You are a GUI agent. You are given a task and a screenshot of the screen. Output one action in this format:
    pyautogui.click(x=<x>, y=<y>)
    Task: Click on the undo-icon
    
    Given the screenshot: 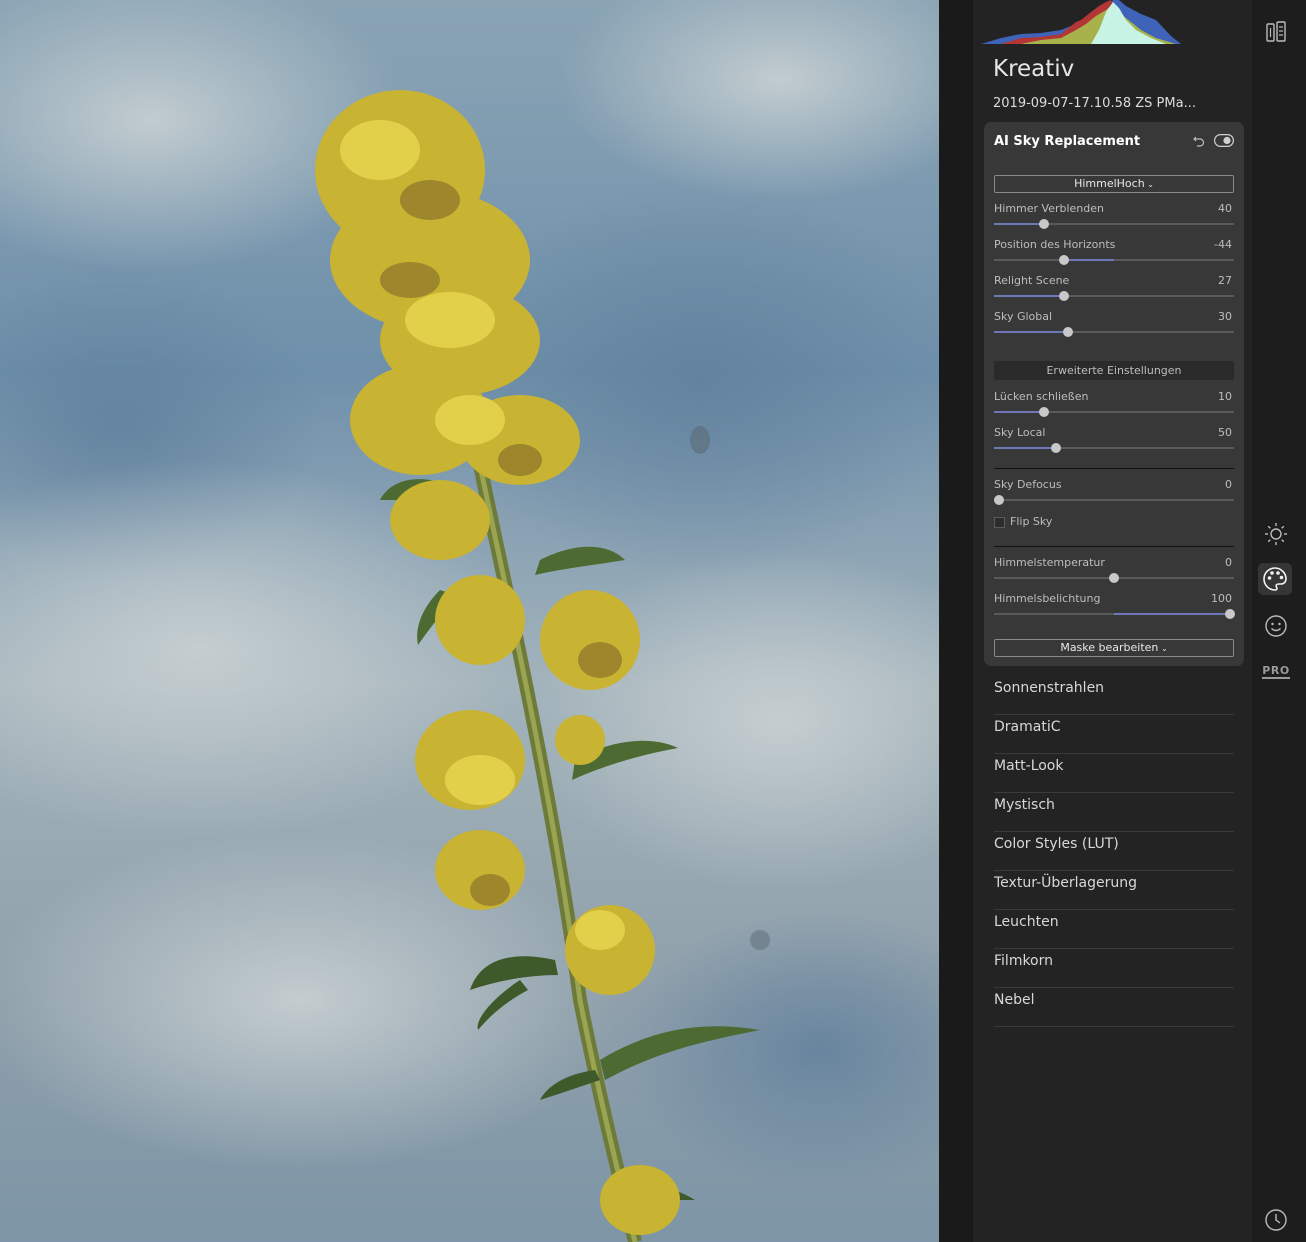 What is the action you would take?
    pyautogui.click(x=1199, y=141)
    